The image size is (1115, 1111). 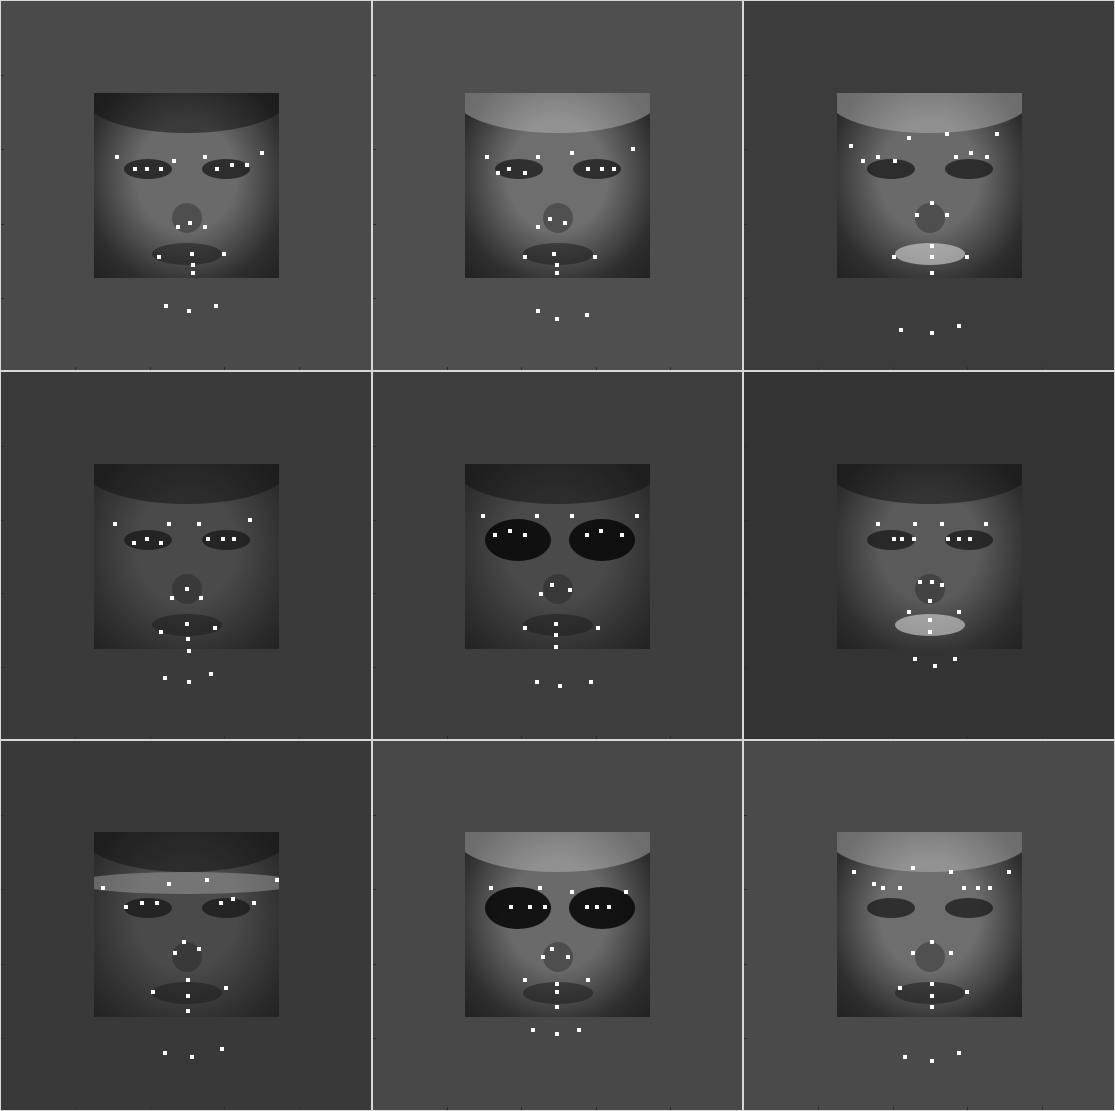 I want to click on left-eye-shade, so click(x=891, y=908).